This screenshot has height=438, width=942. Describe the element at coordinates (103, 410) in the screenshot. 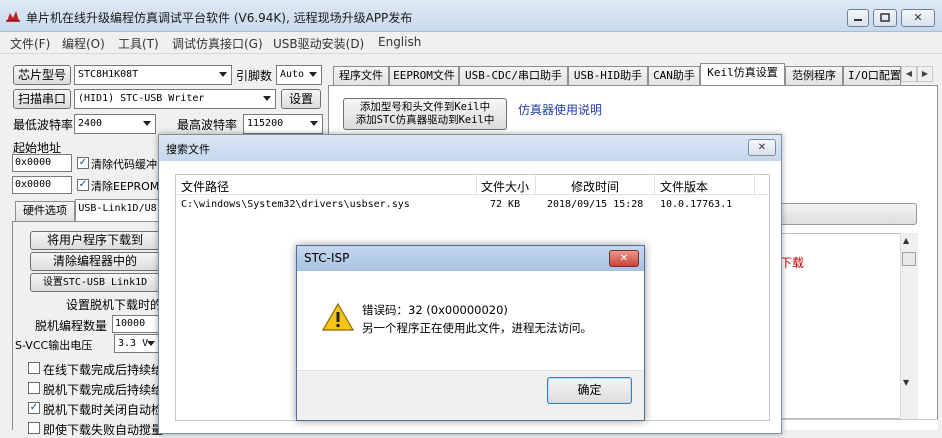

I see `offline-close-label: 脱机下载时关闭自动检` at that location.